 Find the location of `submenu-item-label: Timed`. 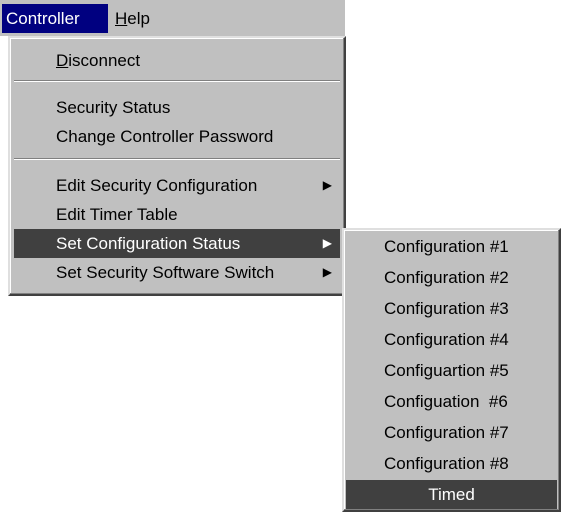

submenu-item-label: Timed is located at coordinates (451, 494).